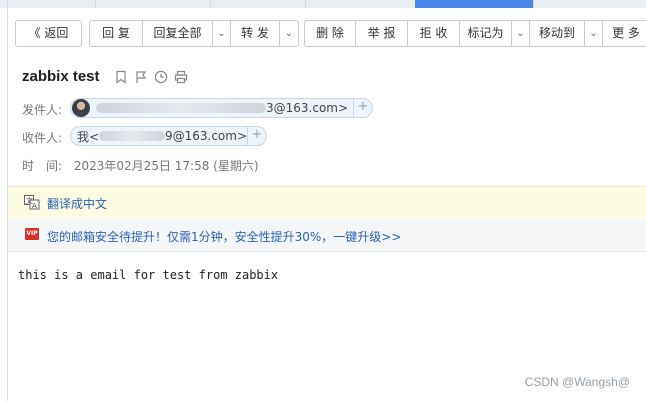  What do you see at coordinates (42, 110) in the screenshot?
I see `from-label: 发件人:` at bounding box center [42, 110].